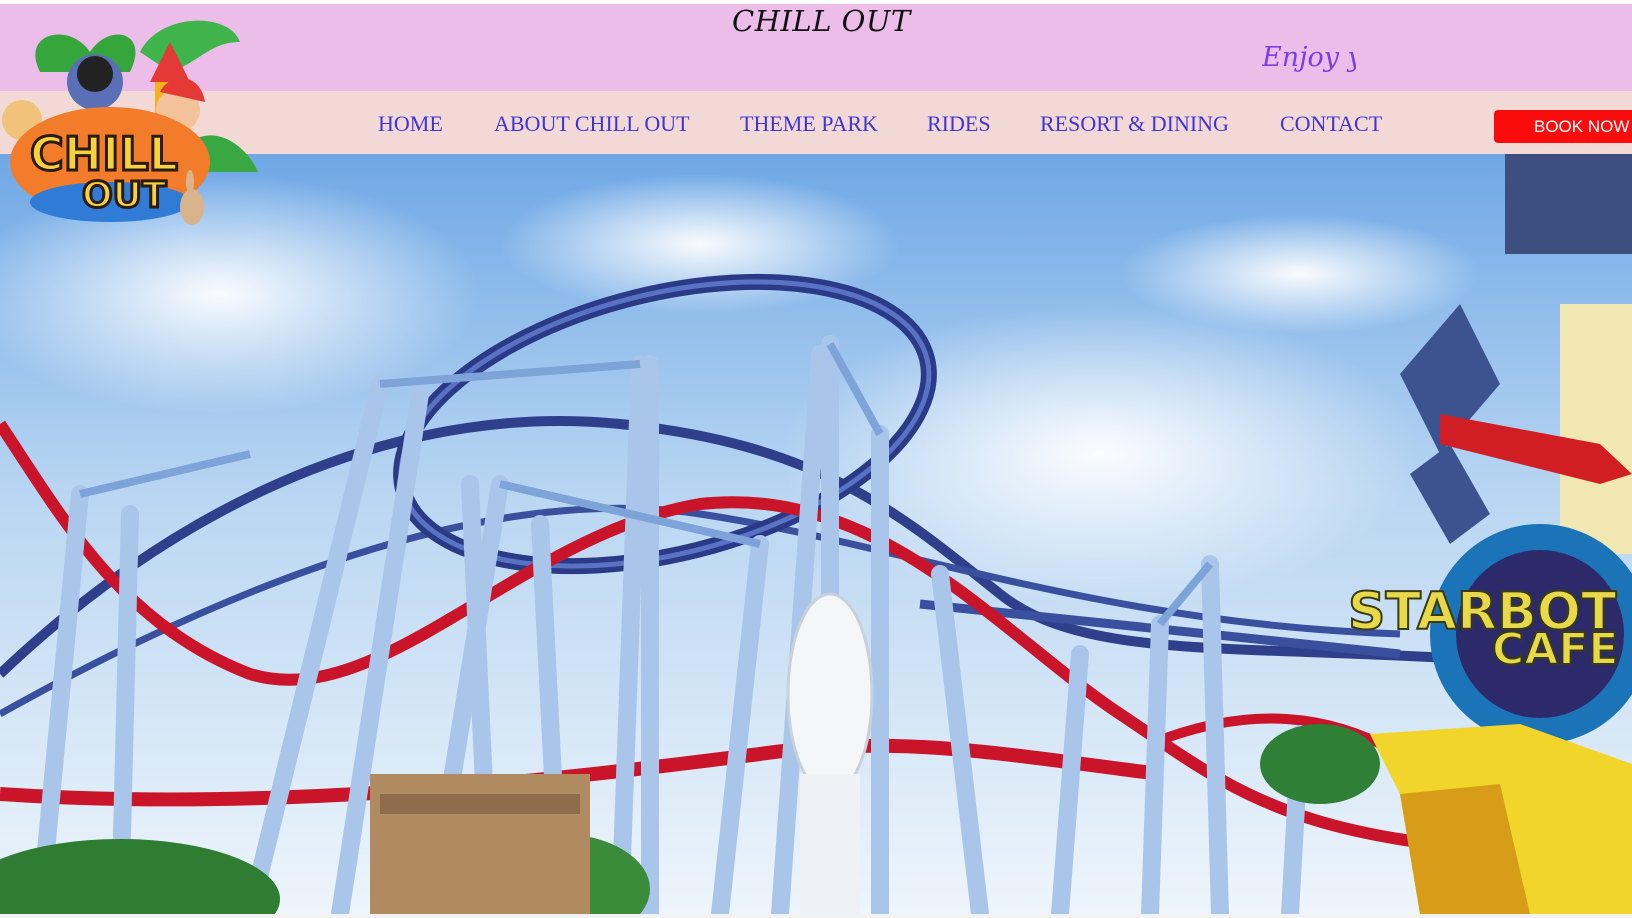 The height and width of the screenshot is (918, 1632). What do you see at coordinates (1331, 124) in the screenshot?
I see `nav-contact: CONTACT` at bounding box center [1331, 124].